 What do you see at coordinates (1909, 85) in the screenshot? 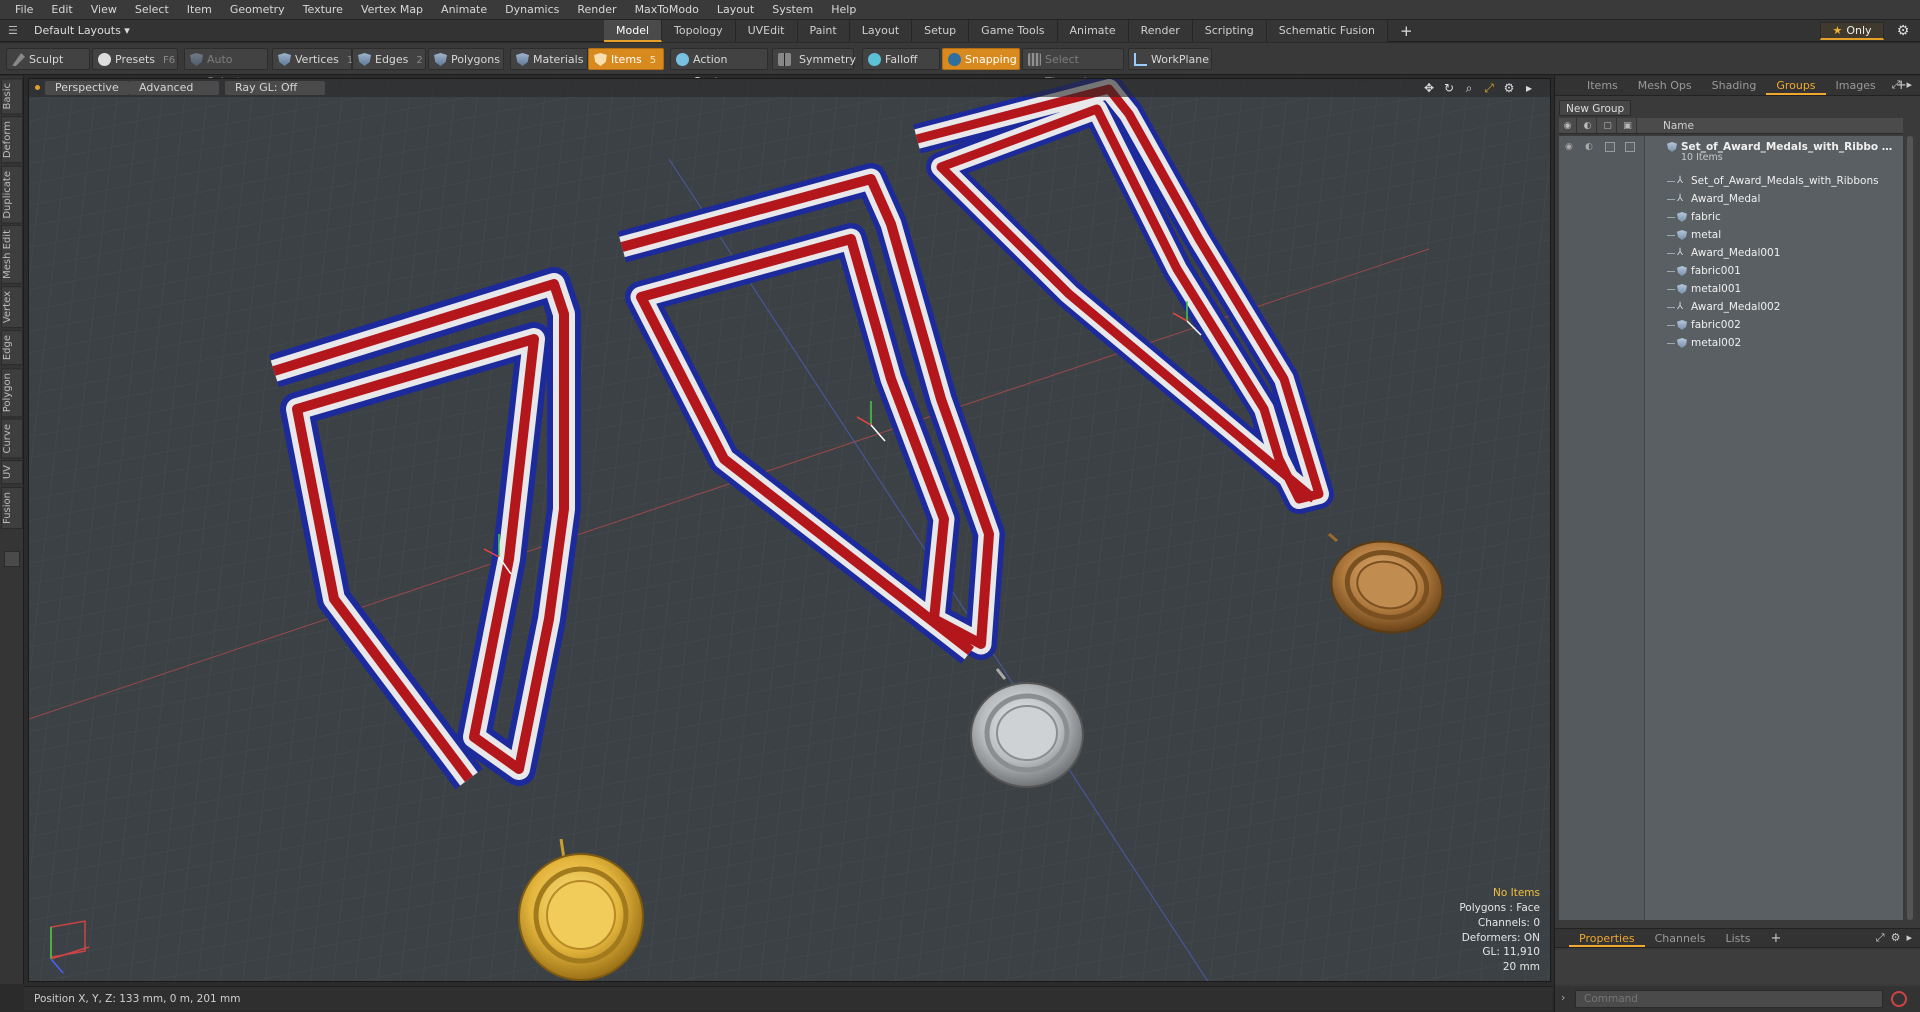
I see `panel-menu-icon: ▸` at bounding box center [1909, 85].